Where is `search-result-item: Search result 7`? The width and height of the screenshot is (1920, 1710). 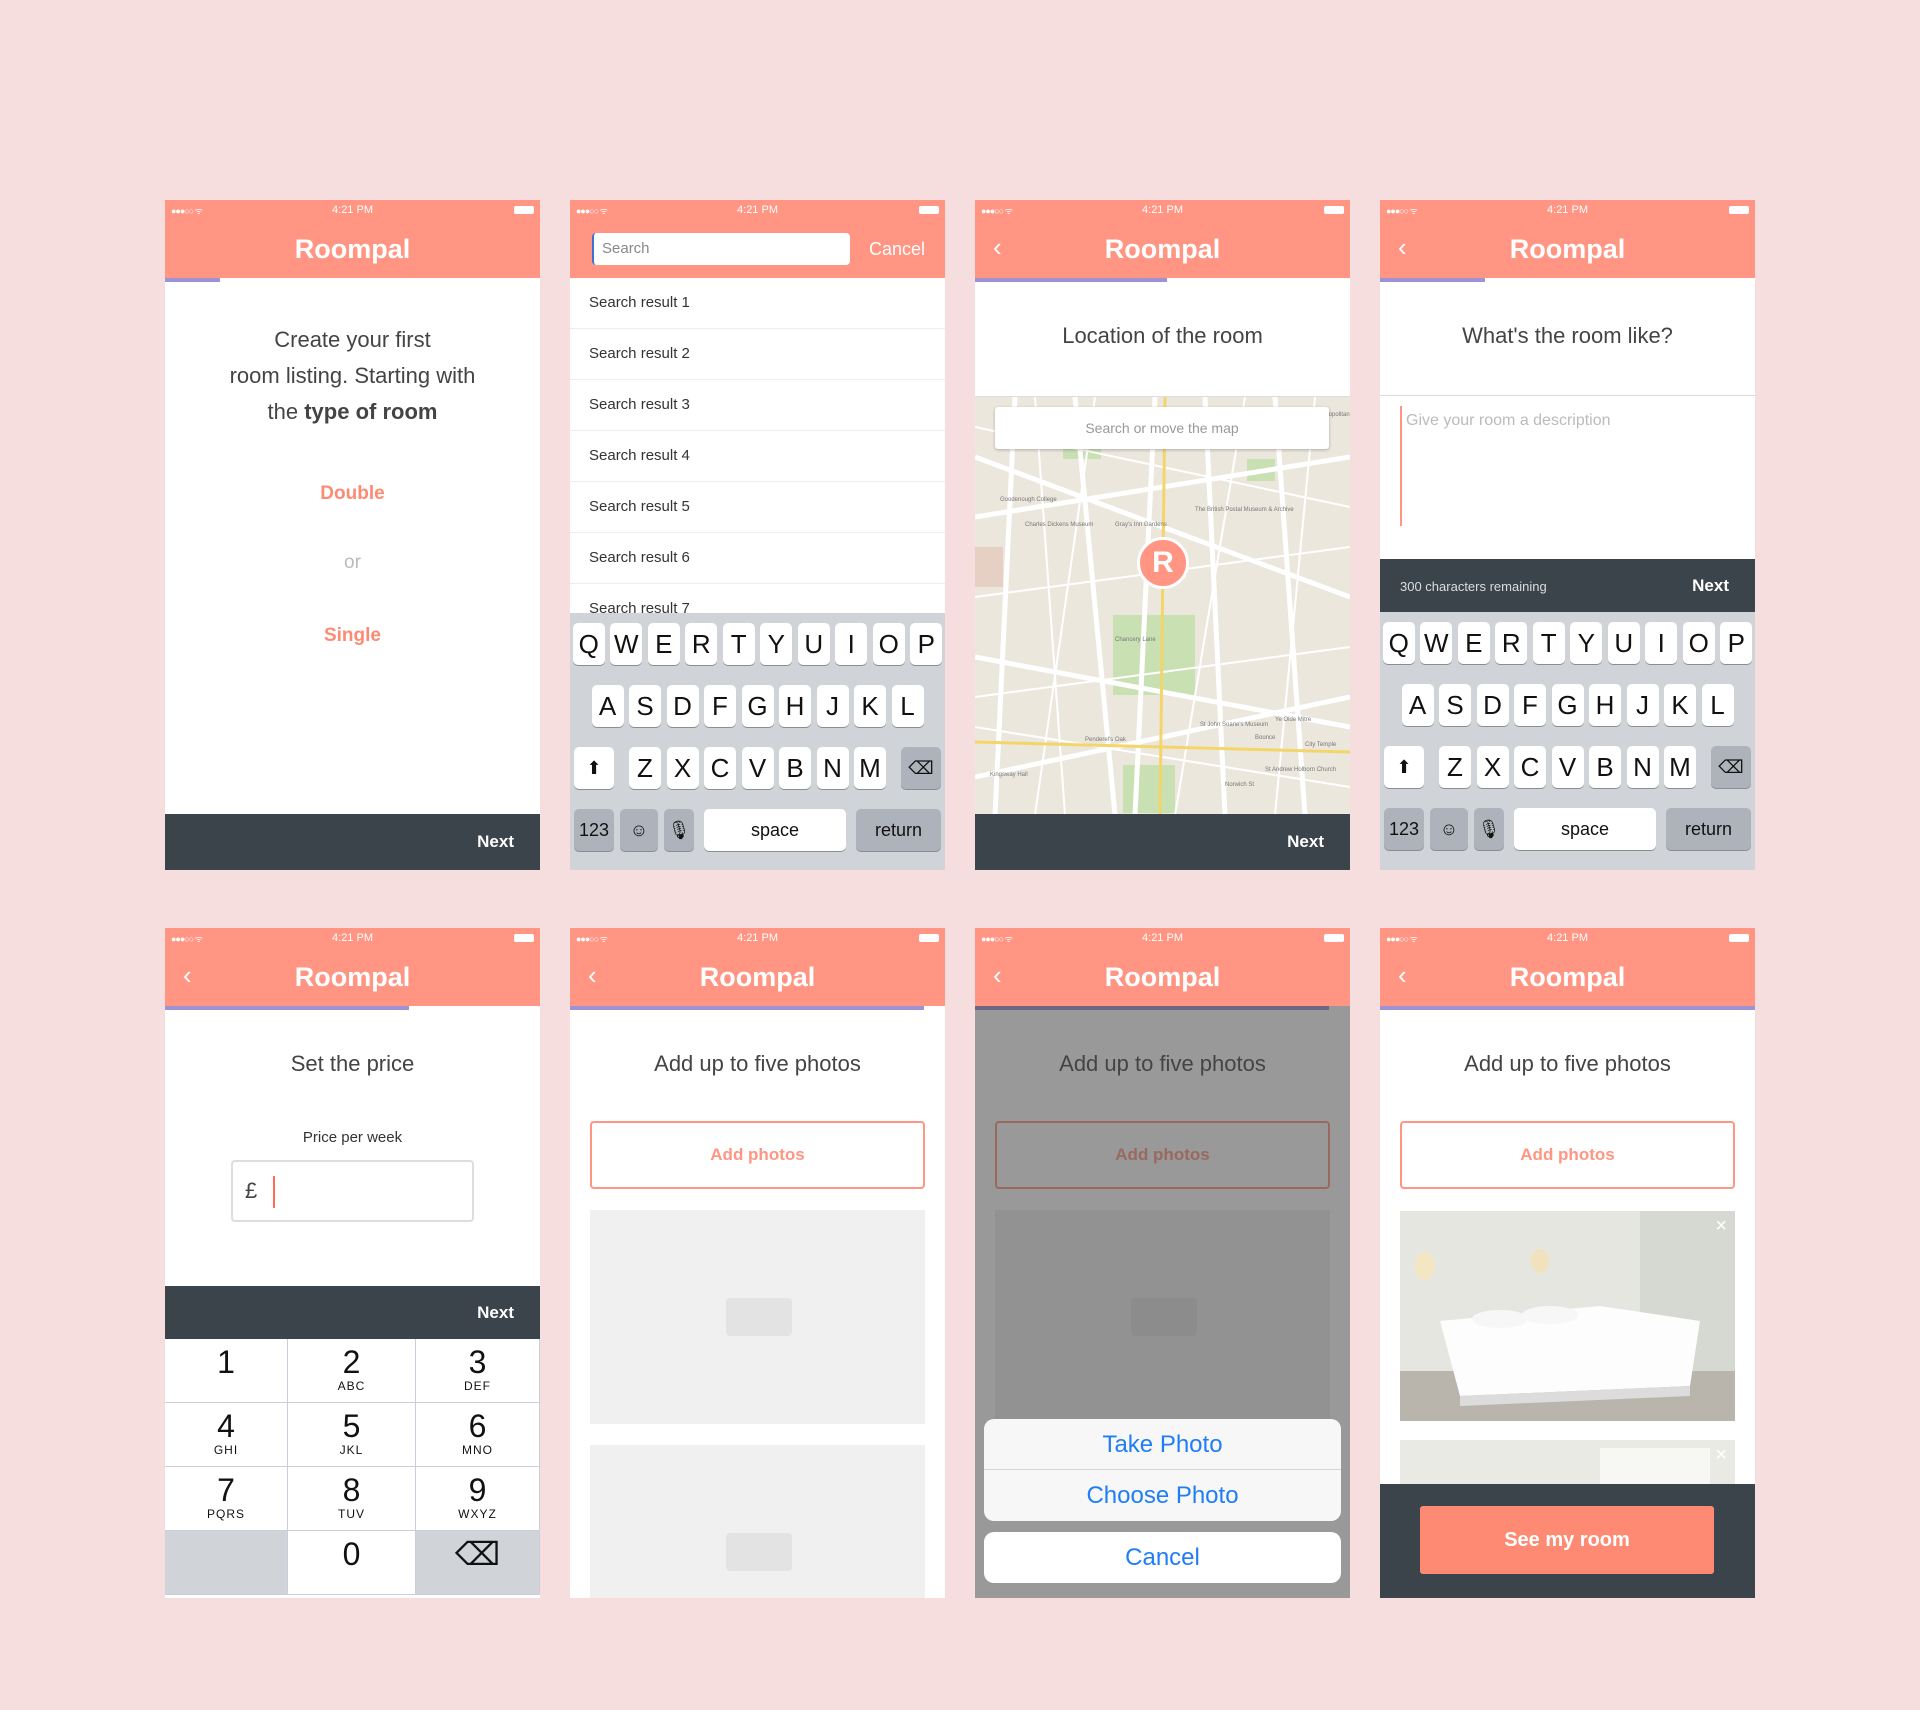
search-result-item: Search result 7 is located at coordinates (757, 599).